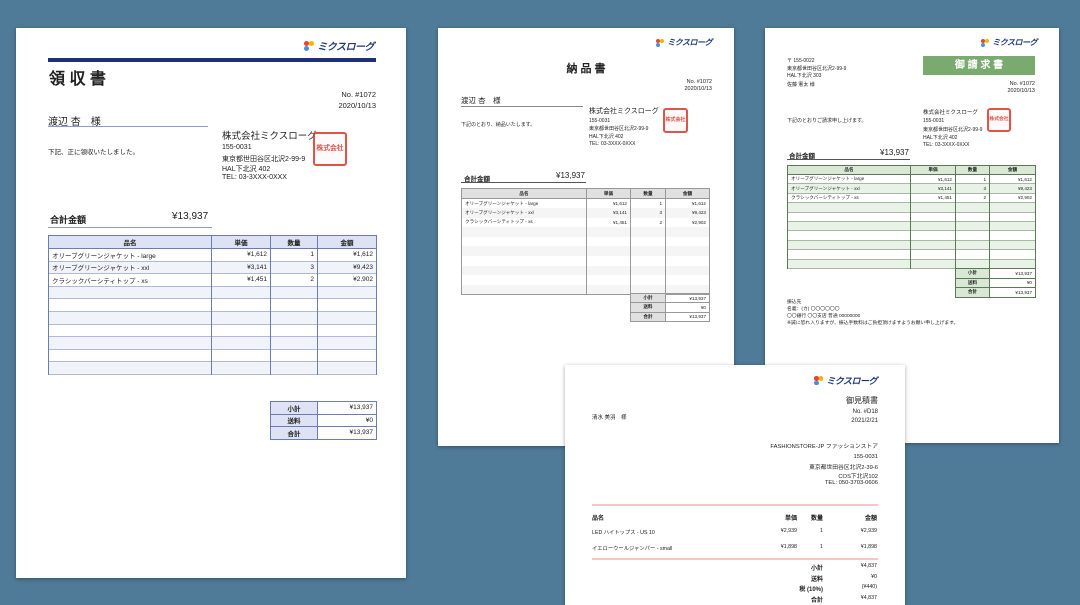  What do you see at coordinates (848, 159) in the screenshot?
I see `total-underline` at bounding box center [848, 159].